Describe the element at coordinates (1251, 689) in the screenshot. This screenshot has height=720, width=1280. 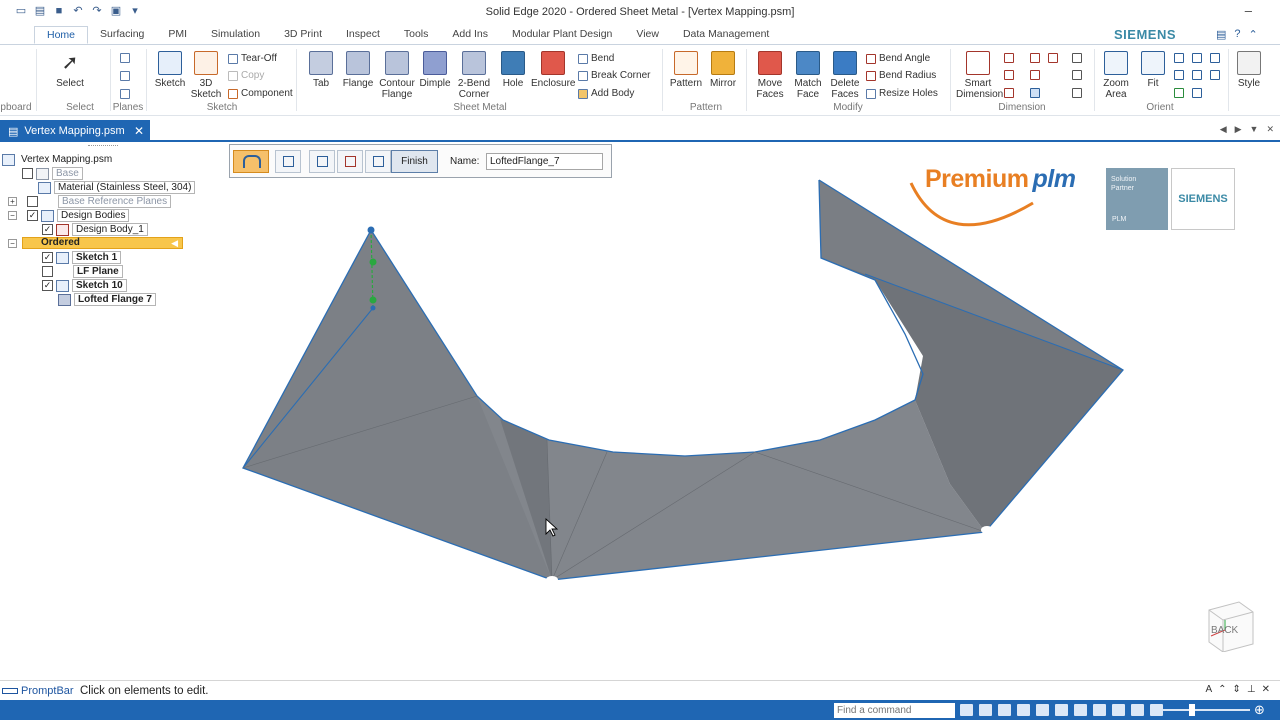
I see `pin-icon: ⊥` at that location.